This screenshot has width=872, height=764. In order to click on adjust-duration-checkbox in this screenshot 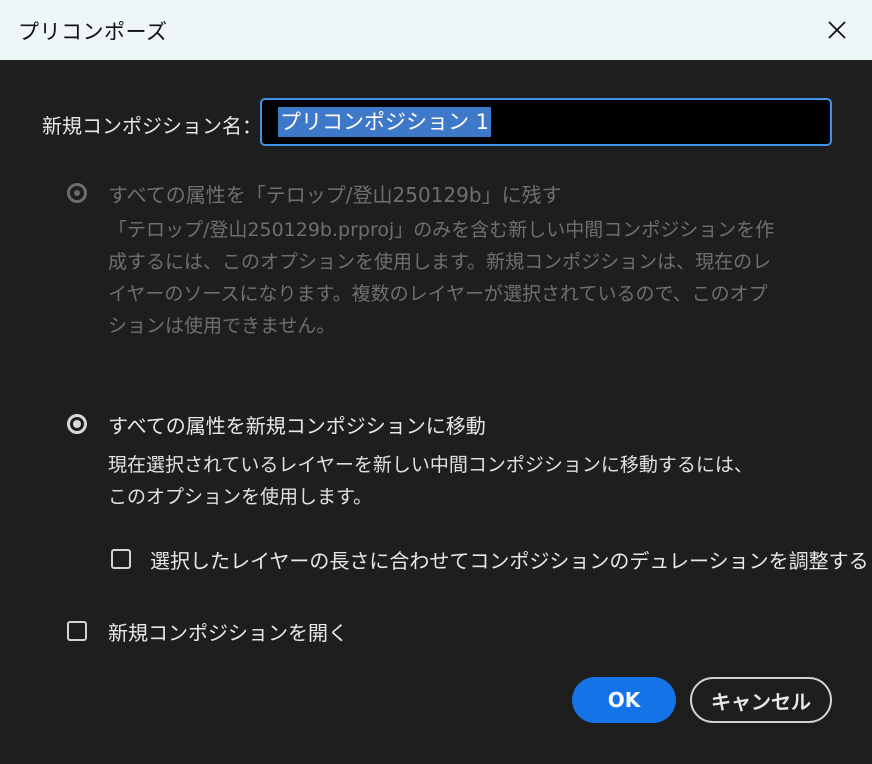, I will do `click(121, 559)`.